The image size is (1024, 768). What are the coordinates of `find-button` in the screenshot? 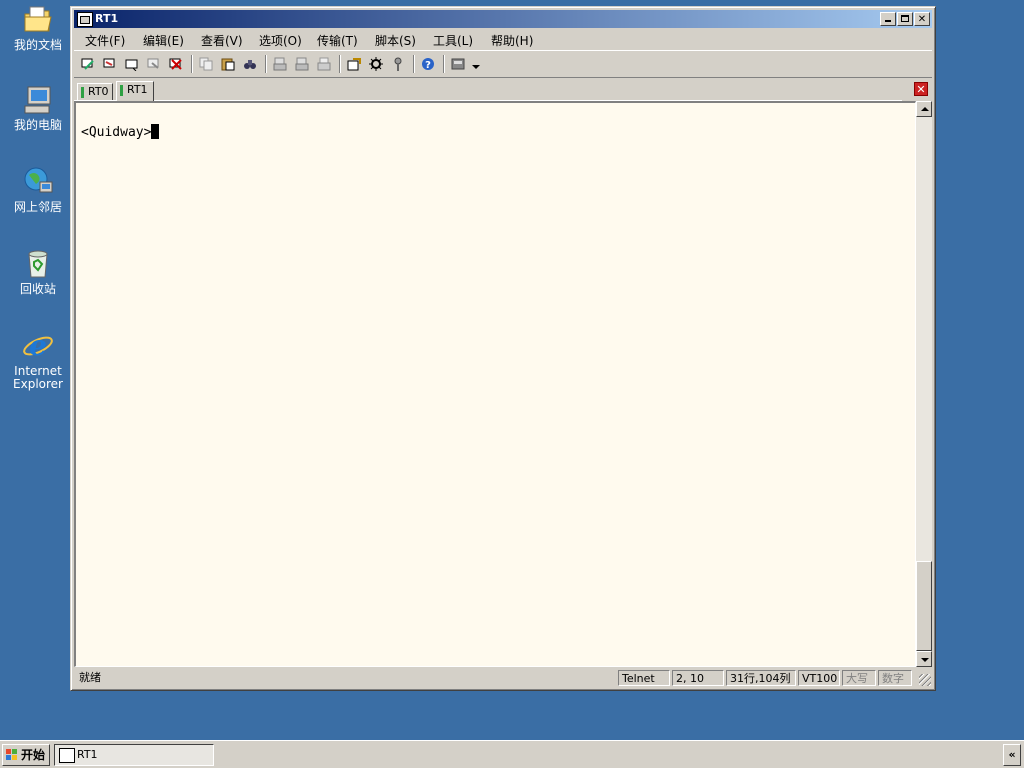 It's located at (250, 64).